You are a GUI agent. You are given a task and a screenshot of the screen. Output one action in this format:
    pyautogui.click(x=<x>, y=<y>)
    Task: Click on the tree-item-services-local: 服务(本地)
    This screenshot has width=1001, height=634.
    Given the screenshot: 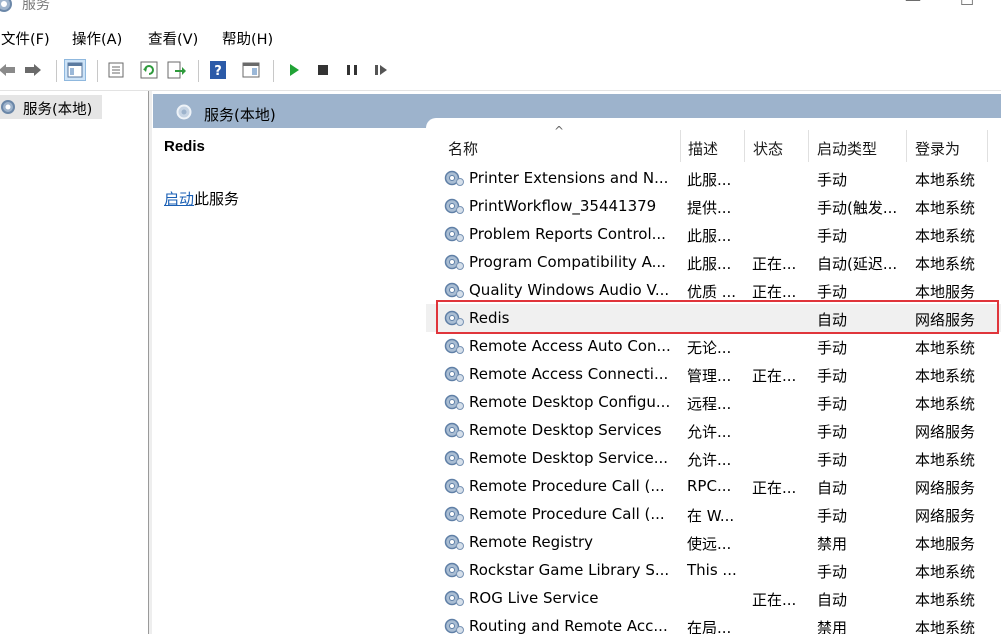 What is the action you would take?
    pyautogui.click(x=51, y=107)
    